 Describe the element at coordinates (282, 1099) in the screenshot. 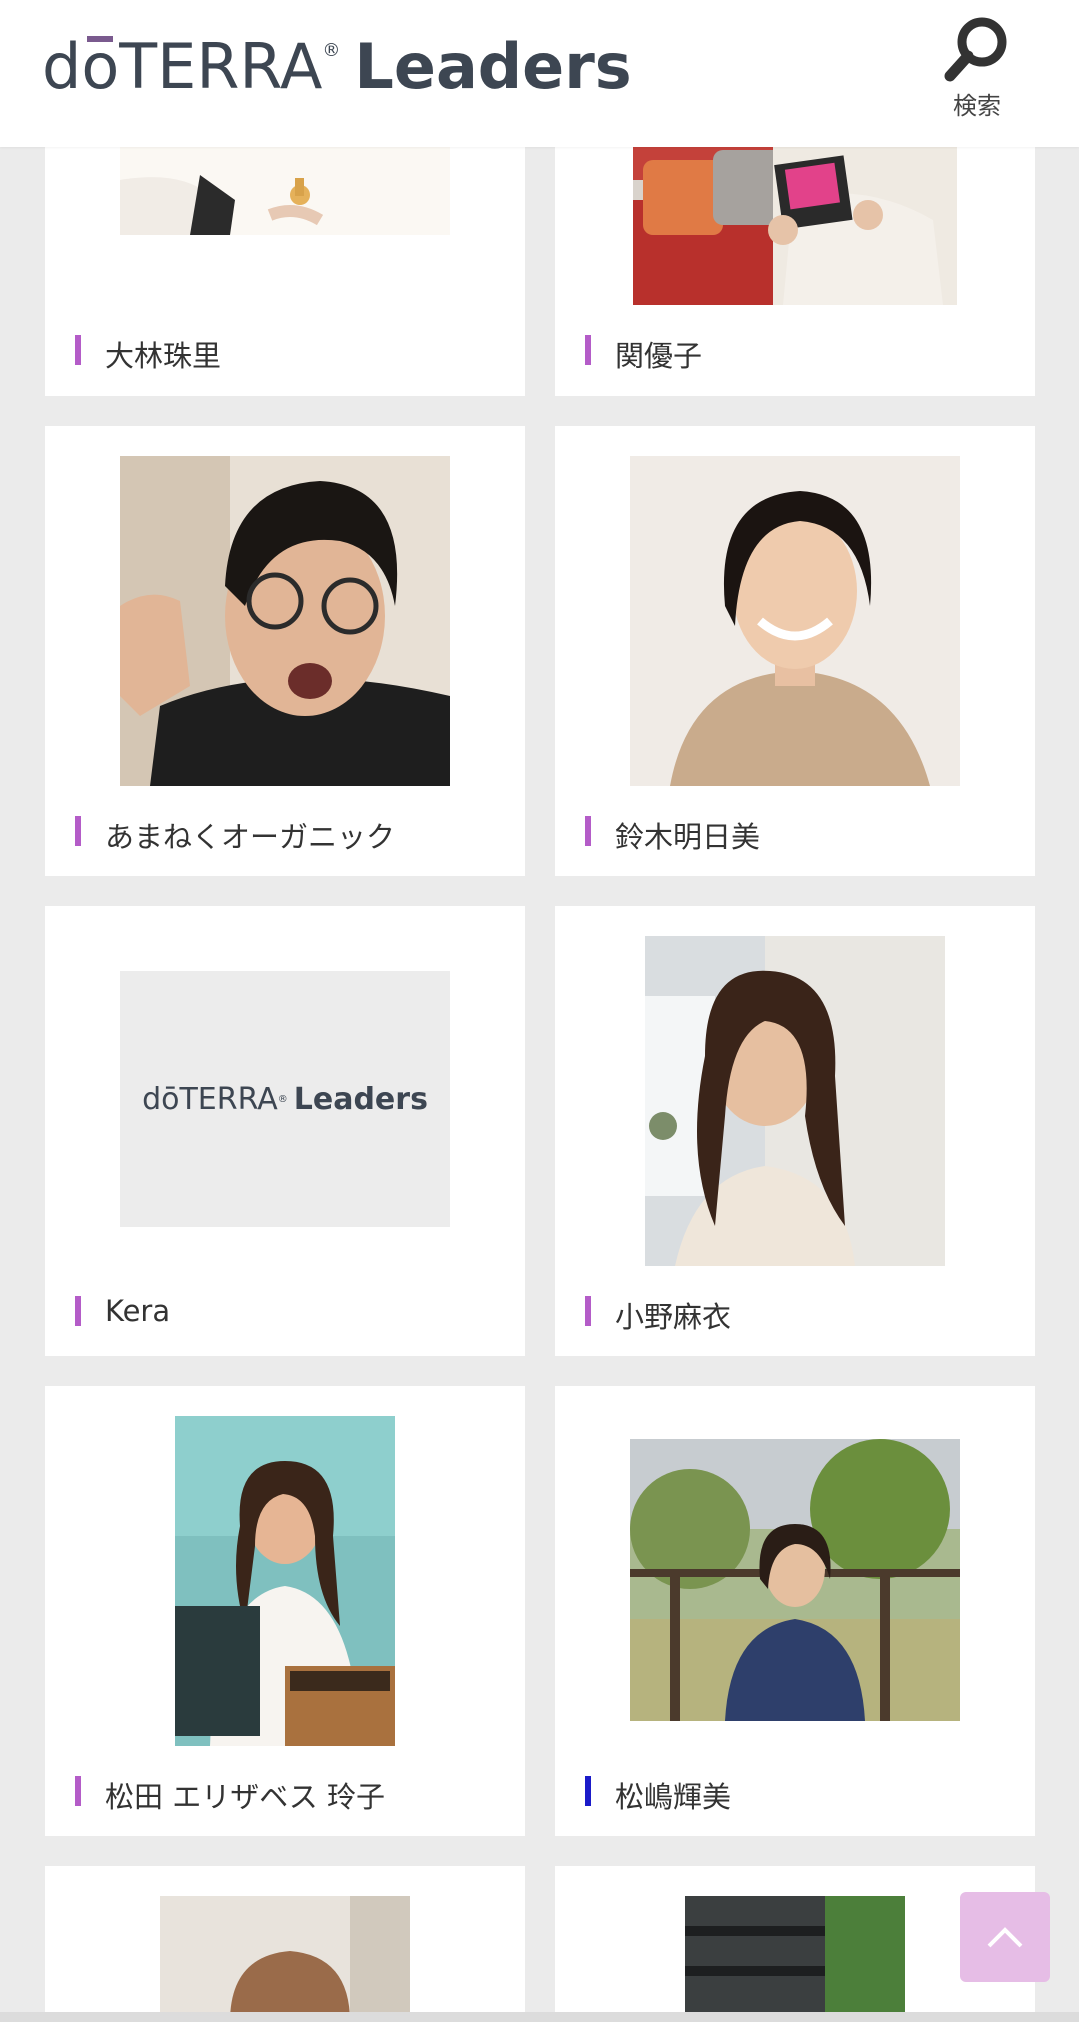

I see `placeholder-reg-mark: ®` at that location.